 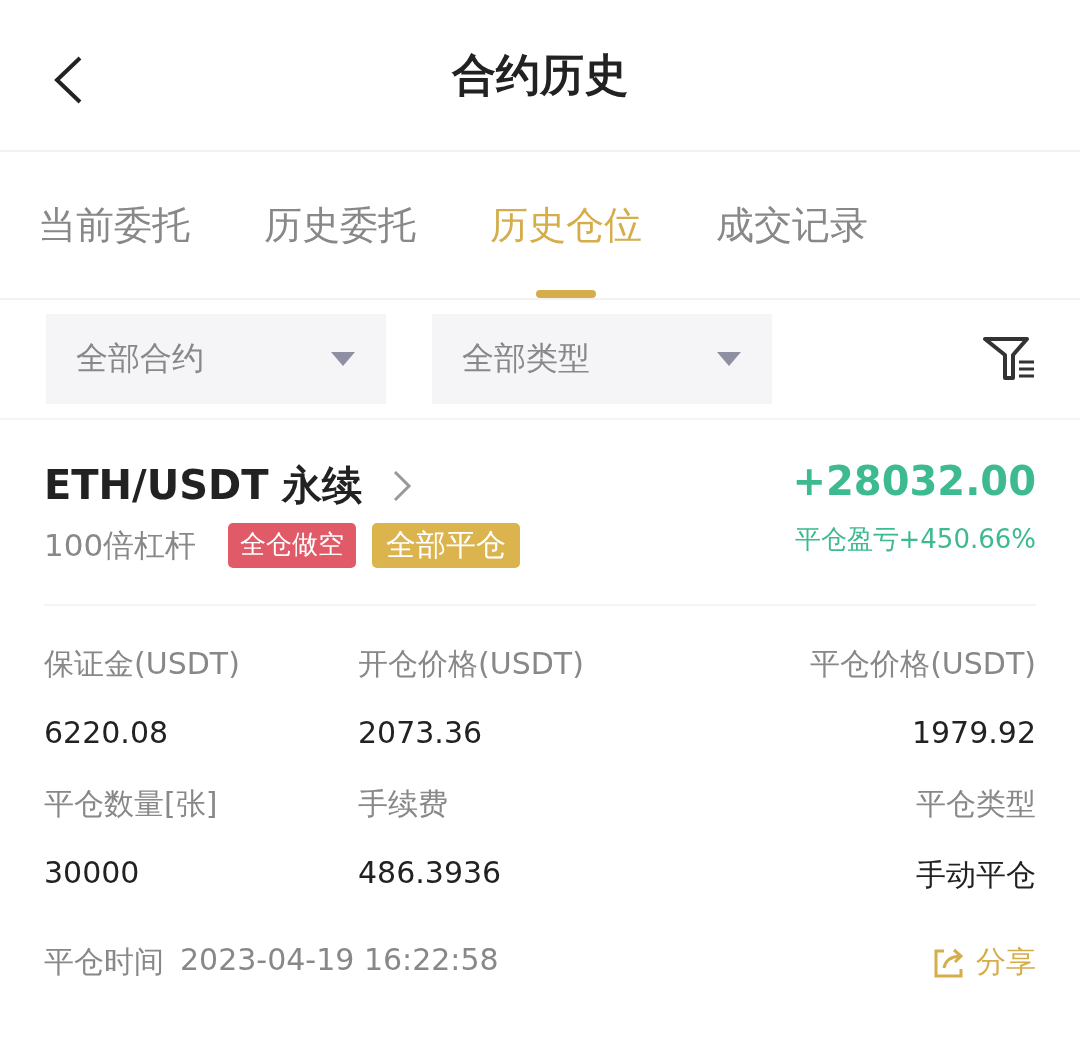 I want to click on field-value: 486.3936, so click(x=430, y=872).